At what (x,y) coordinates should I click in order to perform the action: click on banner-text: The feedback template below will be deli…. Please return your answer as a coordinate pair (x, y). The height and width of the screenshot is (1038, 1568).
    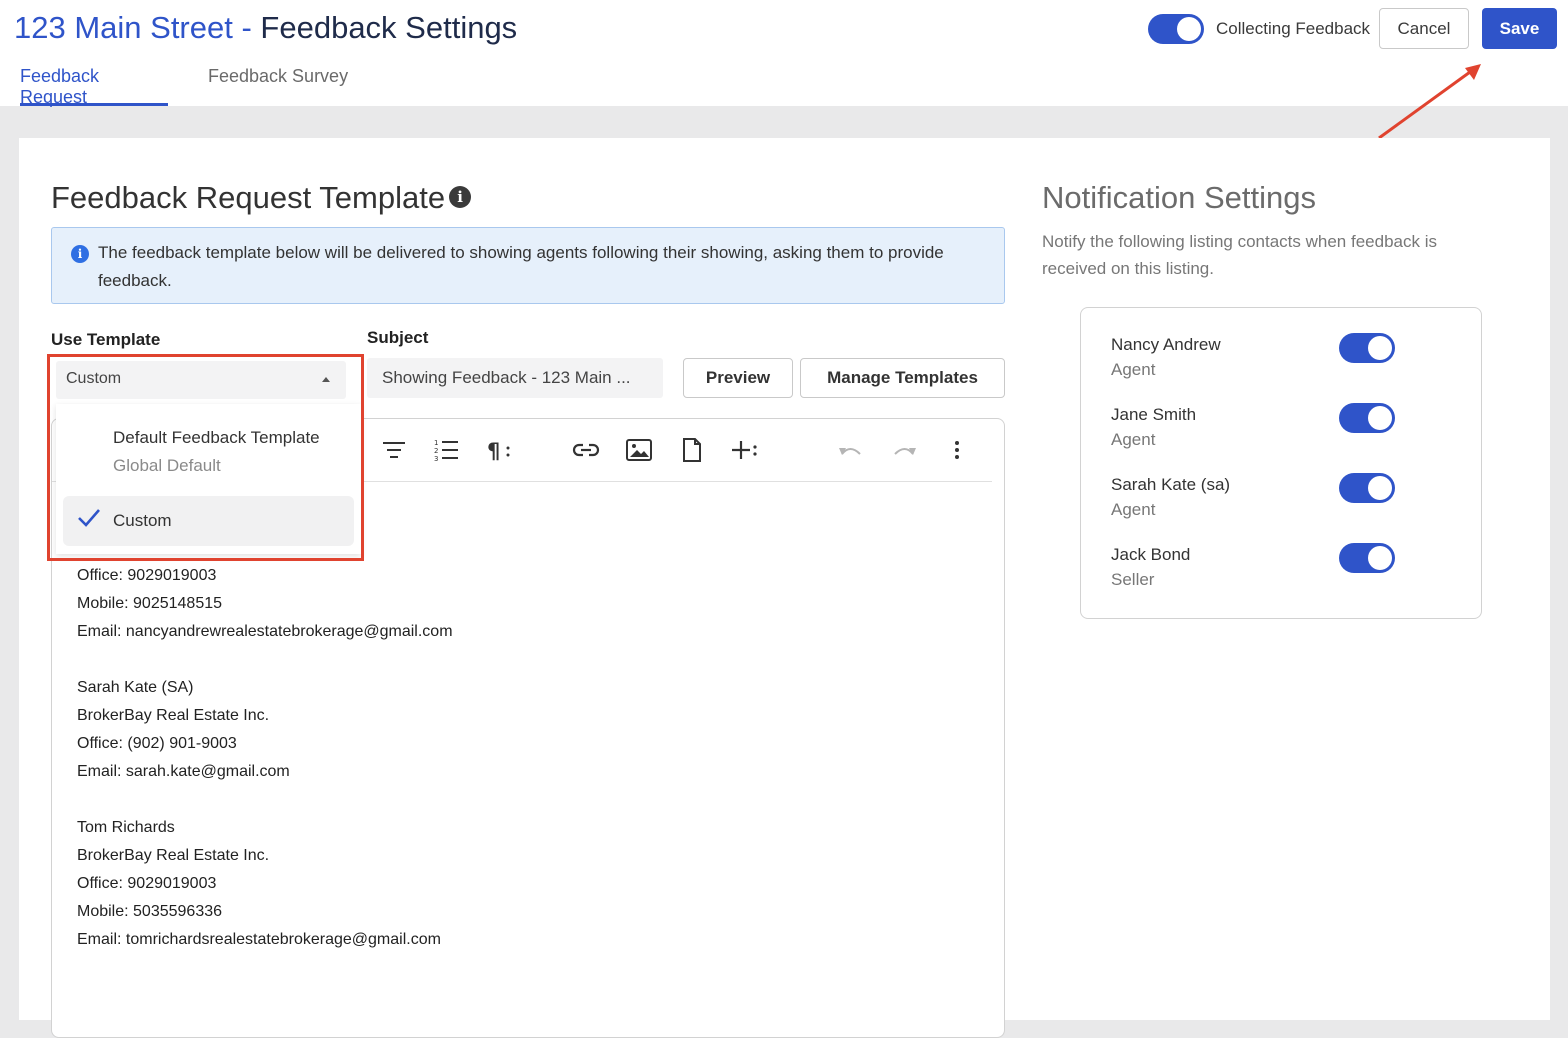
    Looking at the image, I should click on (521, 266).